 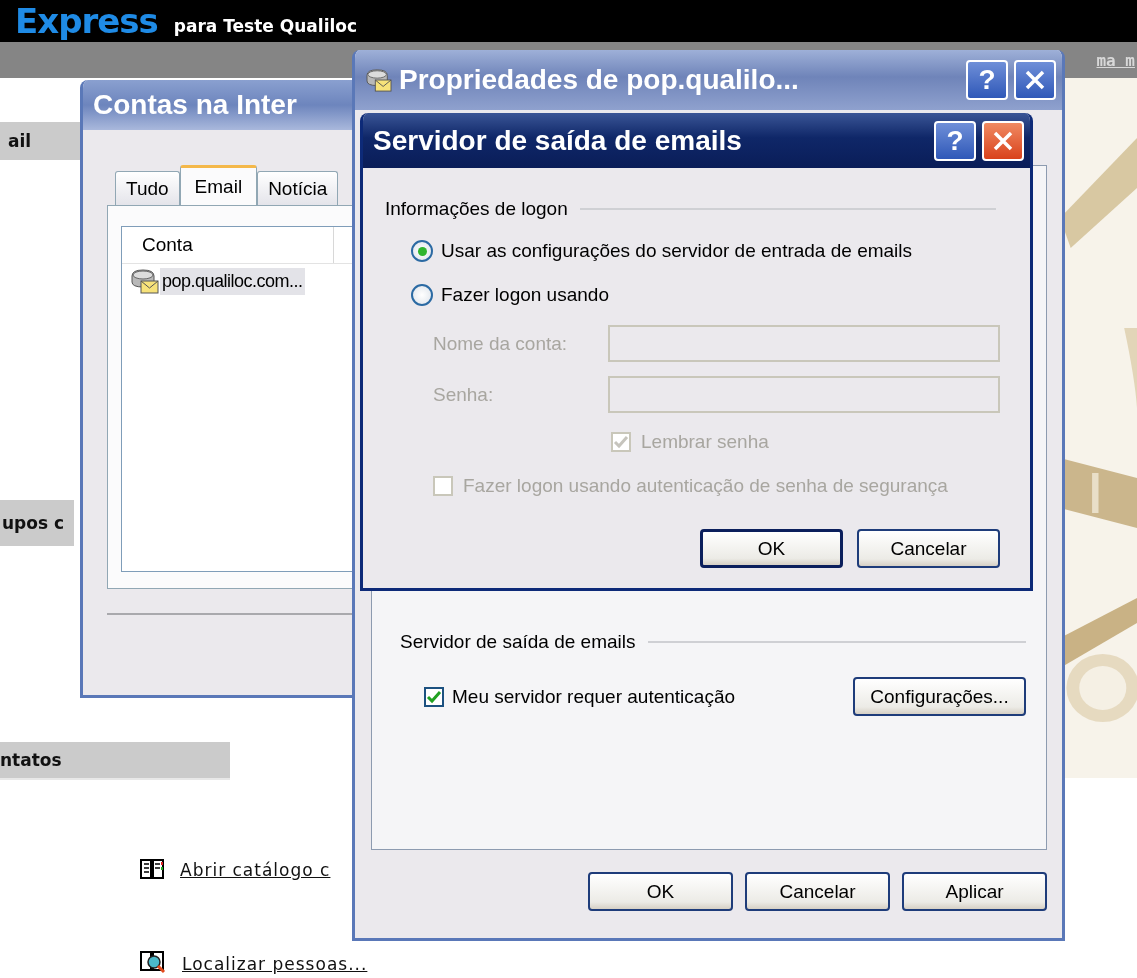 What do you see at coordinates (705, 486) in the screenshot?
I see `checkbox-label: Fazer logon usando autenticação de senha de segurança` at bounding box center [705, 486].